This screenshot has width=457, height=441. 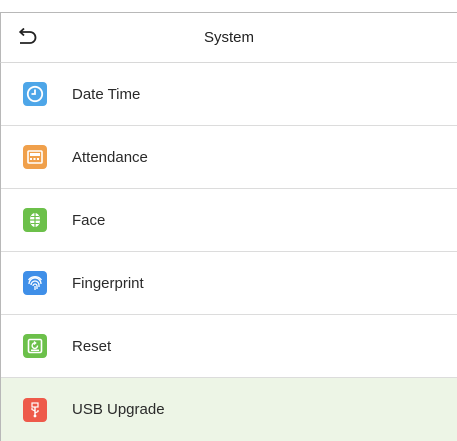 I want to click on menu-item-label: USB Upgrade, so click(x=118, y=409).